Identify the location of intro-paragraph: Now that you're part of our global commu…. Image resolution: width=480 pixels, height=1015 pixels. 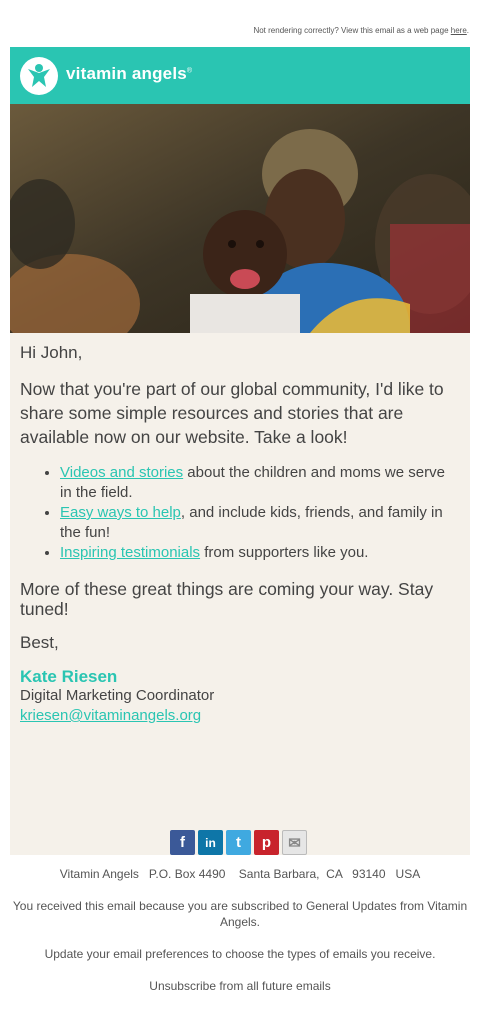
(232, 413).